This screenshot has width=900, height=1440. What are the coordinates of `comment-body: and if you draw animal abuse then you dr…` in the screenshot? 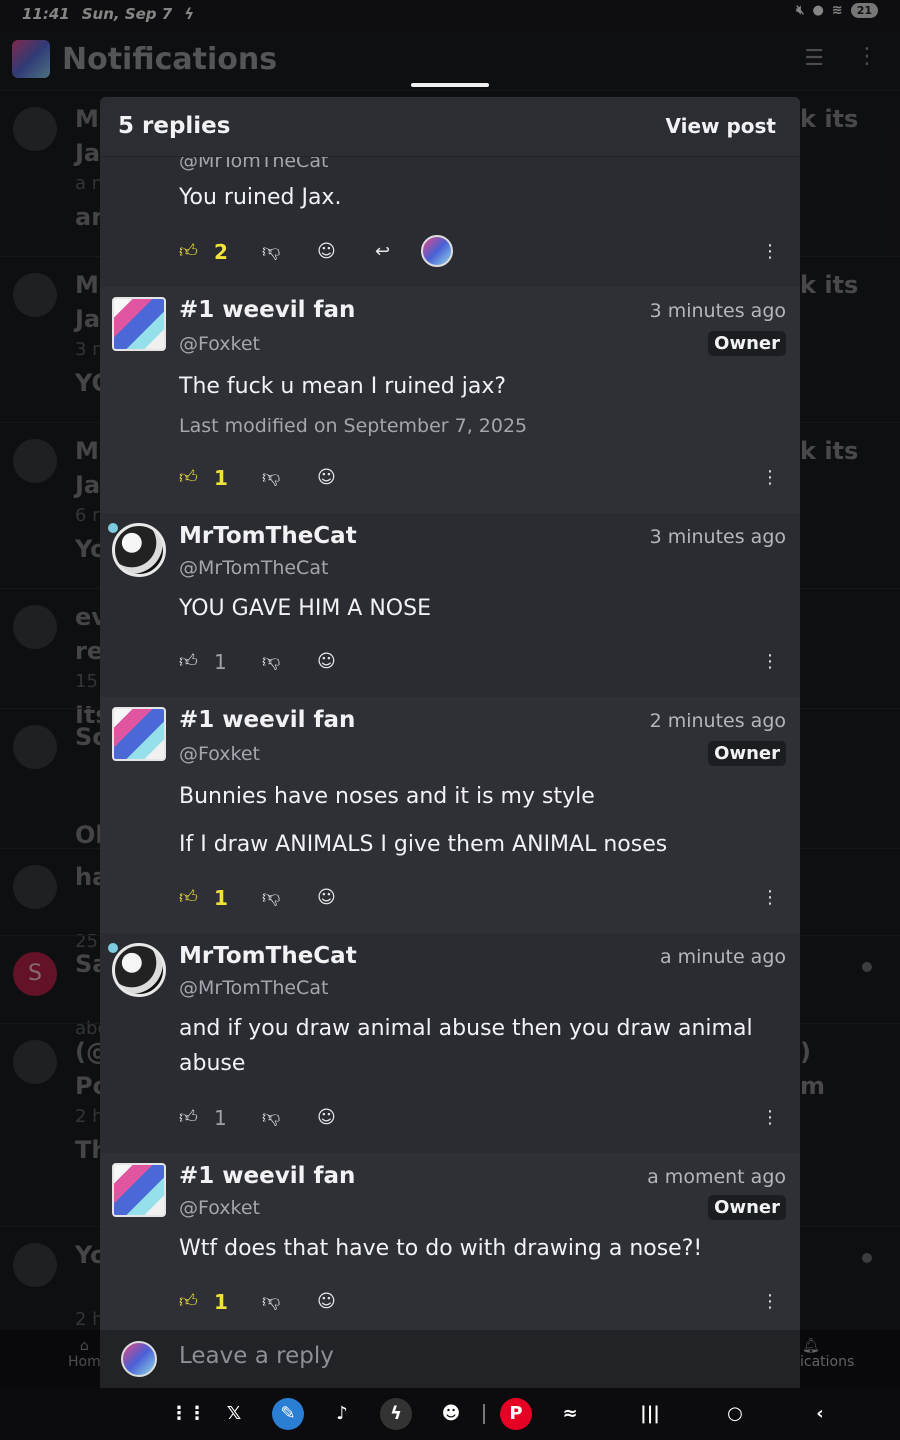 It's located at (466, 1046).